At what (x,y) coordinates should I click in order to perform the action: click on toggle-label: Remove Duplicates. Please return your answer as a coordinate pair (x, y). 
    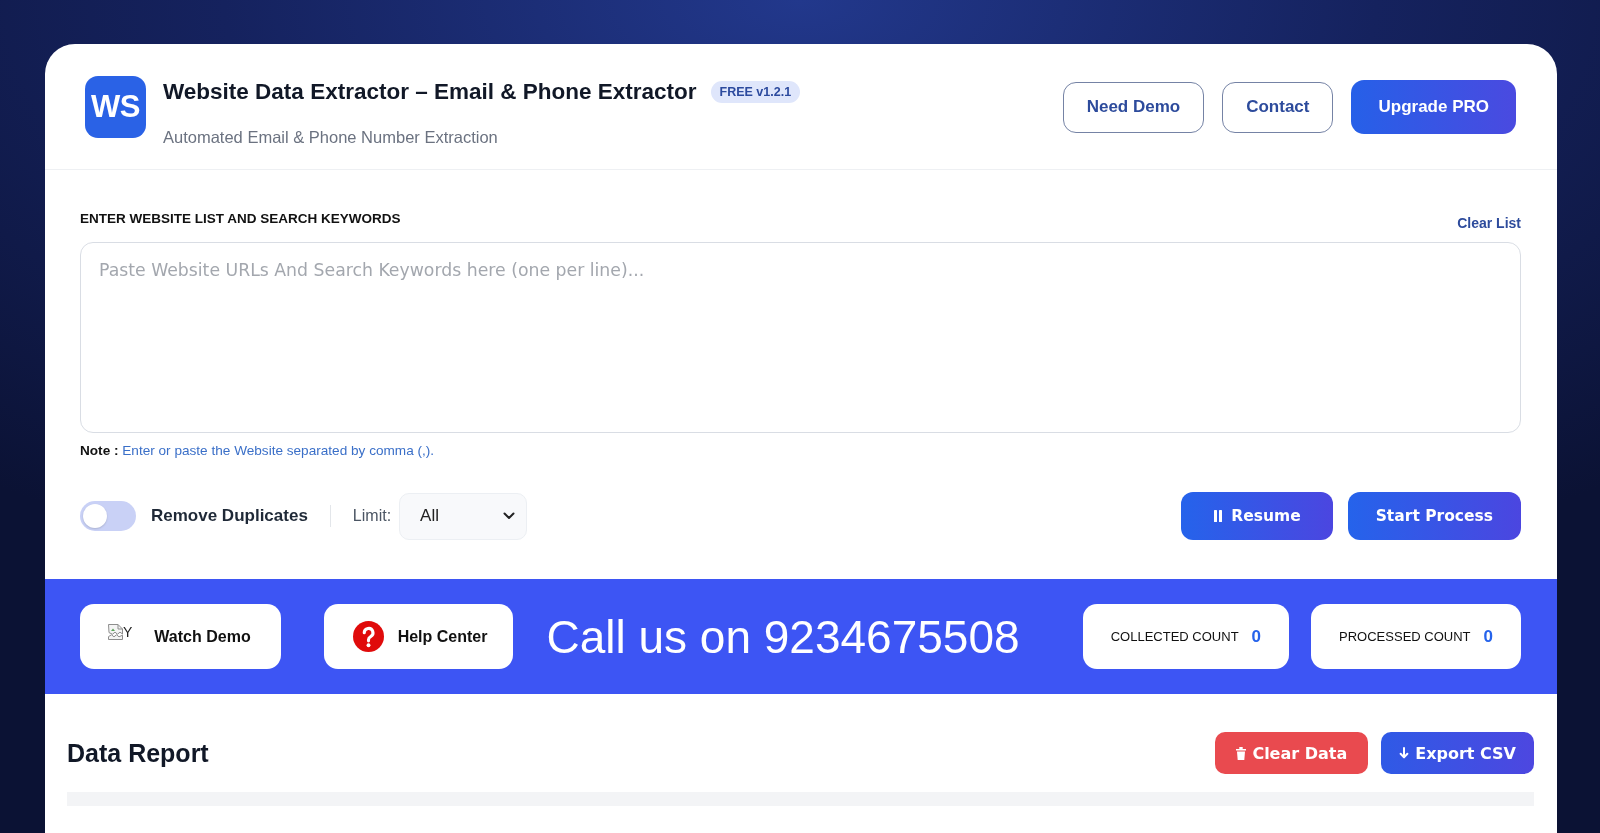
    Looking at the image, I should click on (229, 516).